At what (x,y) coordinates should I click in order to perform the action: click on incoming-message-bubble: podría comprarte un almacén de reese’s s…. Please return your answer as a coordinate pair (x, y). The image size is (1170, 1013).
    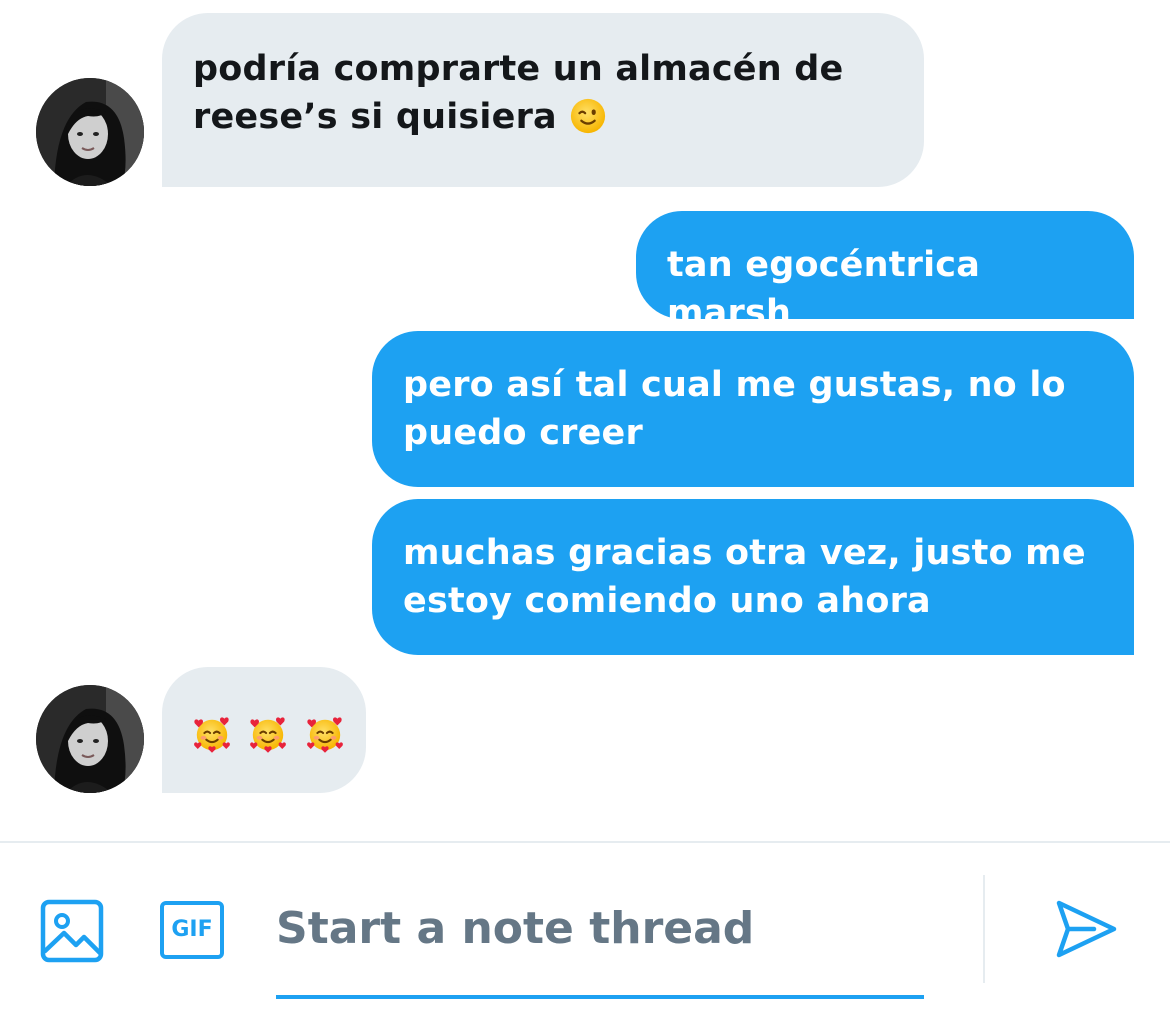
    Looking at the image, I should click on (543, 100).